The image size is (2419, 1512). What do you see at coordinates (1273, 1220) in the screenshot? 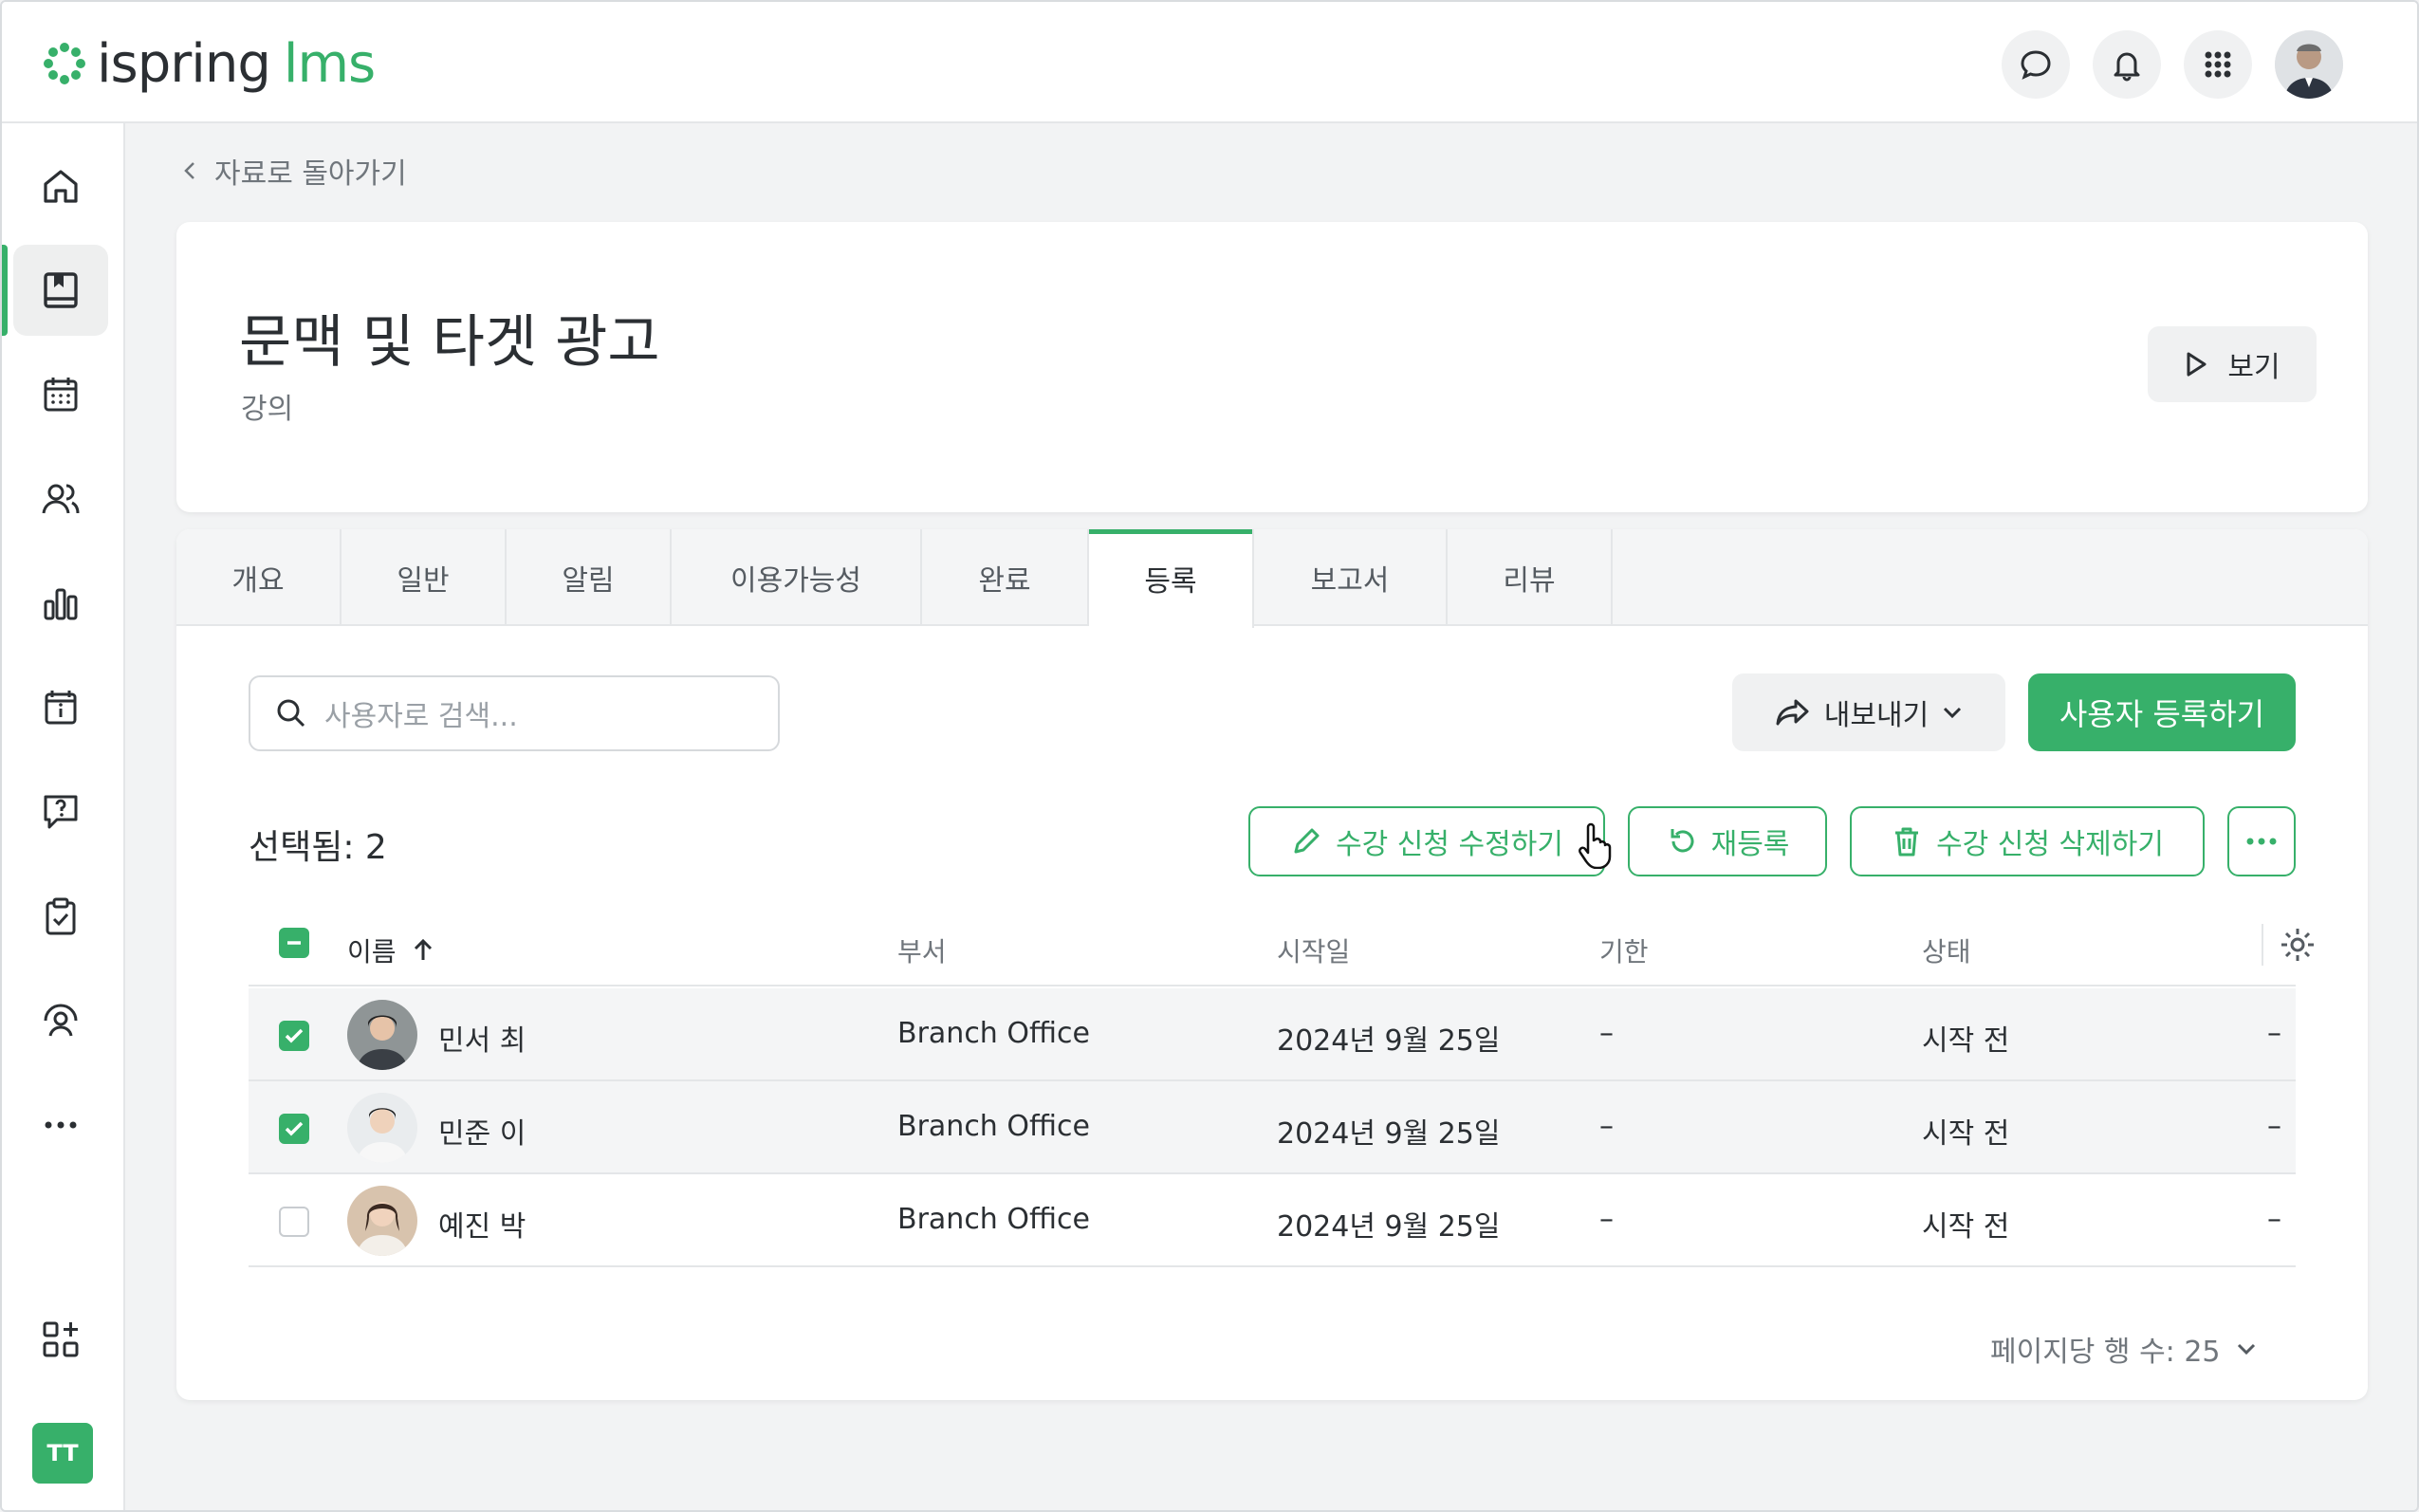
I see `table-row: 예진 박 Branch Office 2024년 9월 25일 – 시작 전 –` at bounding box center [1273, 1220].